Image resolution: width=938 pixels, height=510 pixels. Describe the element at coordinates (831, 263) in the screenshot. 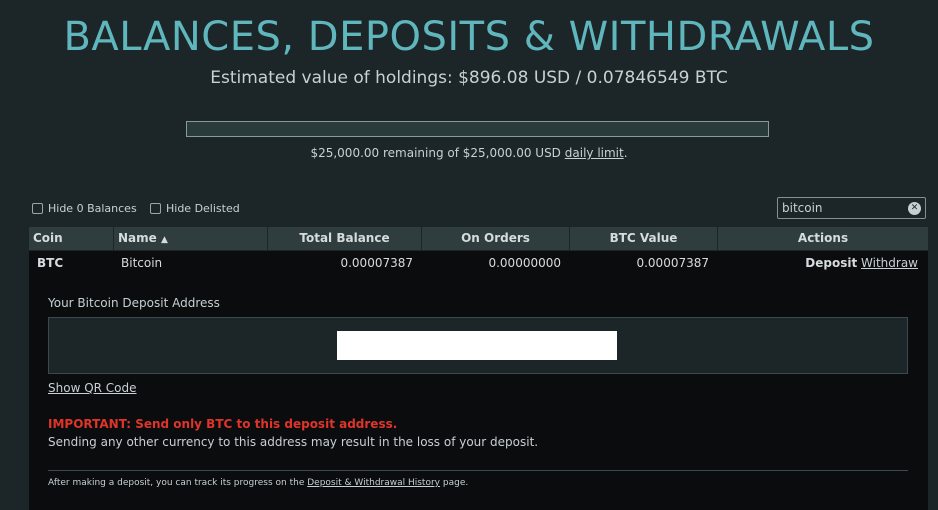

I see `deposit-button: Deposit` at that location.